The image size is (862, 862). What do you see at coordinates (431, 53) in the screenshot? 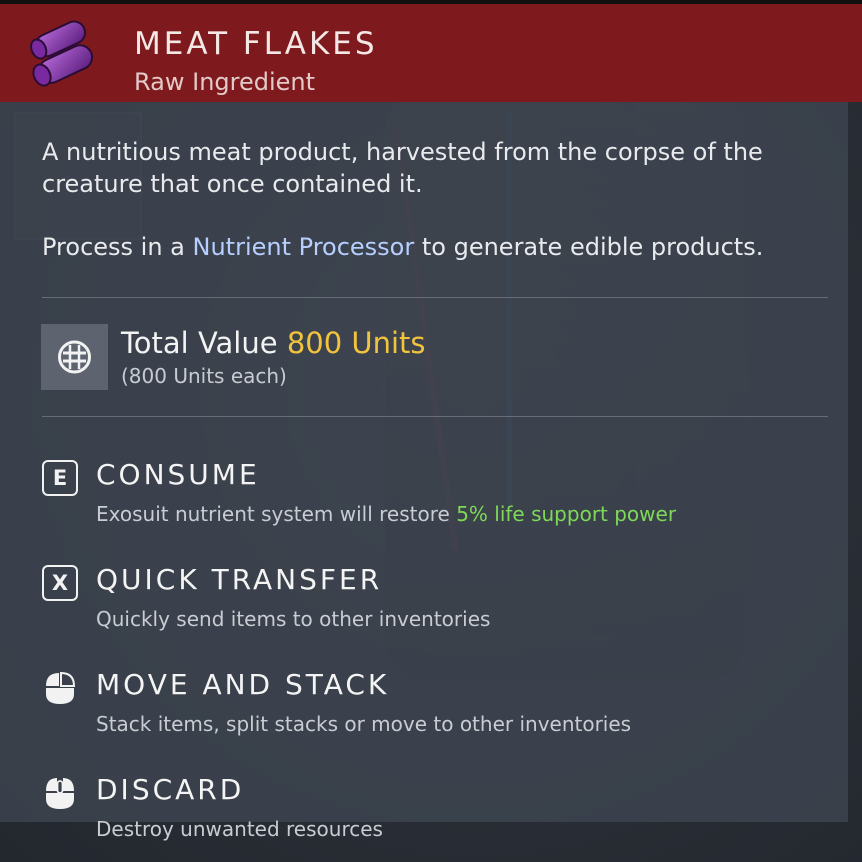
I see `item-header: MEAT FLAKES Raw Ingredient` at bounding box center [431, 53].